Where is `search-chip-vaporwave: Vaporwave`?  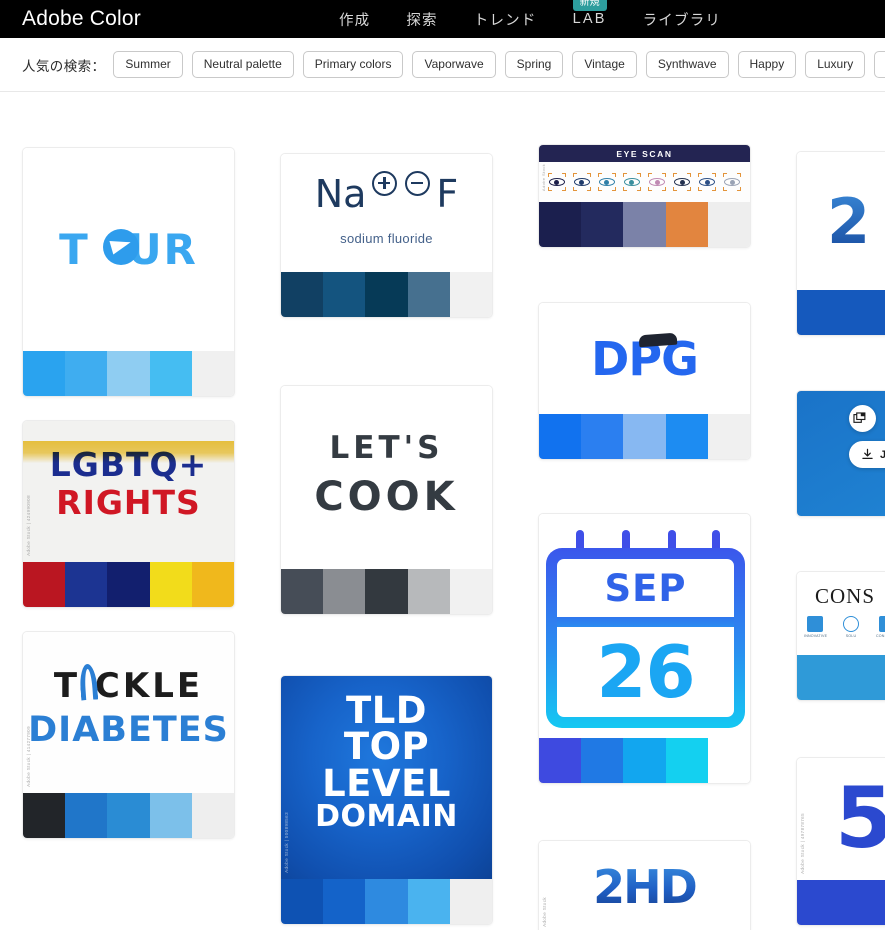 search-chip-vaporwave: Vaporwave is located at coordinates (454, 64).